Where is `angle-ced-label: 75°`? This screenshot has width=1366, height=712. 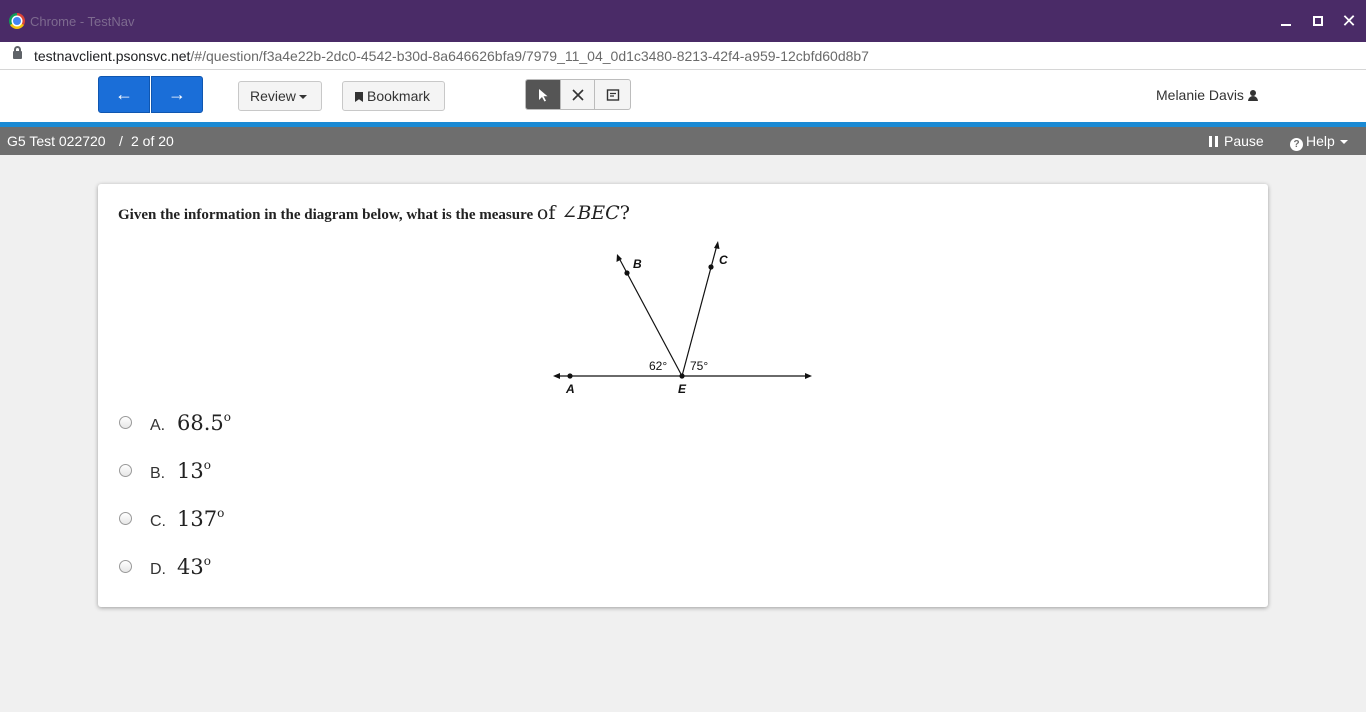
angle-ced-label: 75° is located at coordinates (699, 366).